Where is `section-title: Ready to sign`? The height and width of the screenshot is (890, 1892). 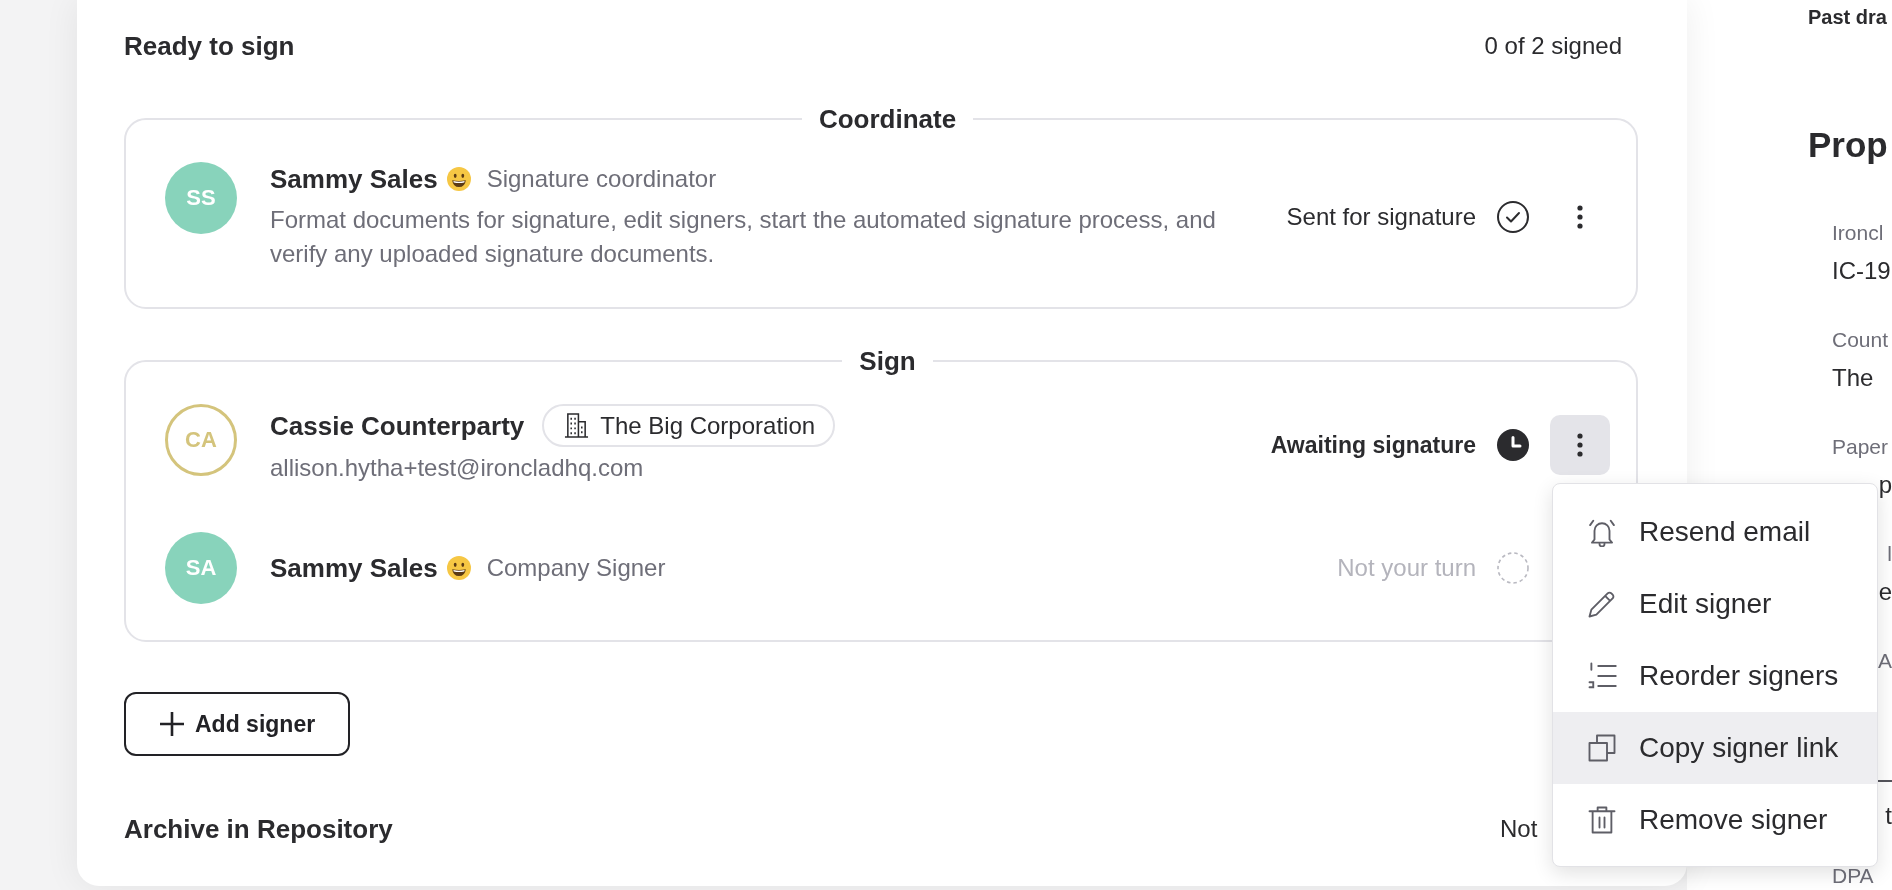
section-title: Ready to sign is located at coordinates (209, 46).